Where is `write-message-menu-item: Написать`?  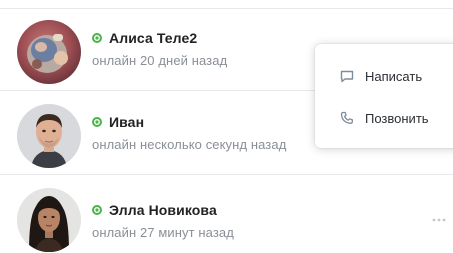
write-message-menu-item: Написать is located at coordinates (384, 76).